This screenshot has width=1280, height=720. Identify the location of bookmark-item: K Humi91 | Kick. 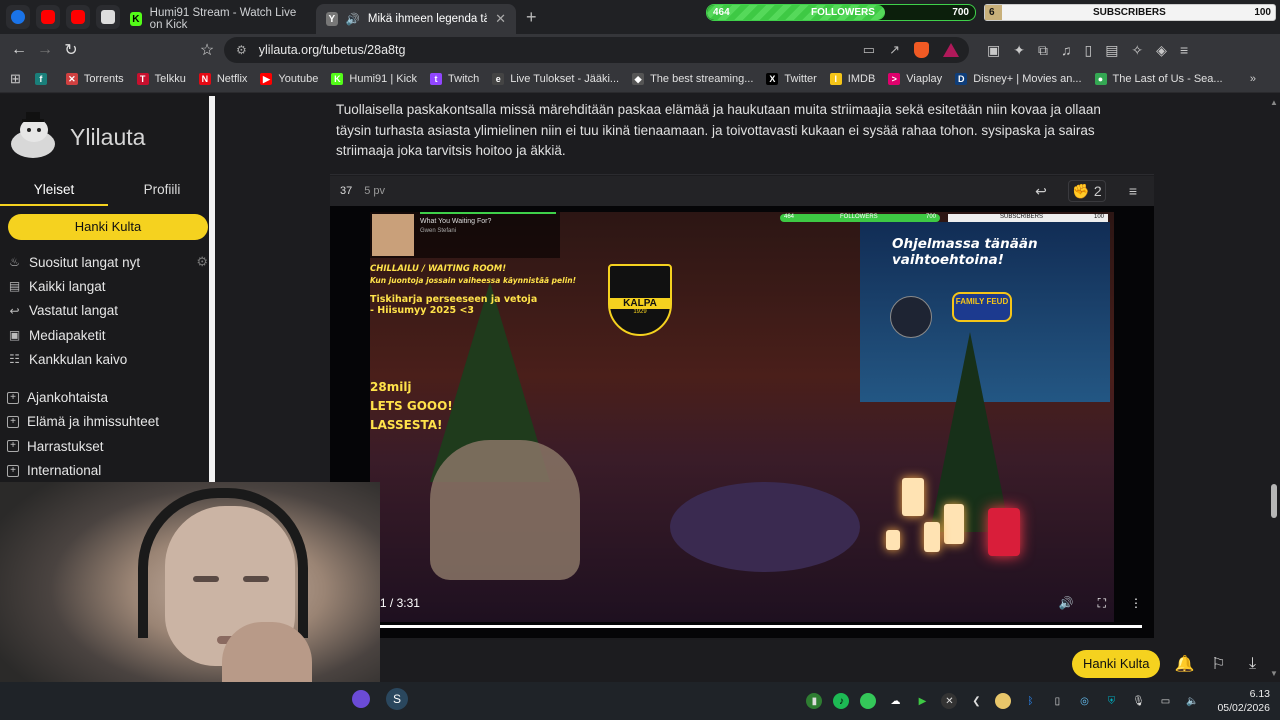
(374, 79).